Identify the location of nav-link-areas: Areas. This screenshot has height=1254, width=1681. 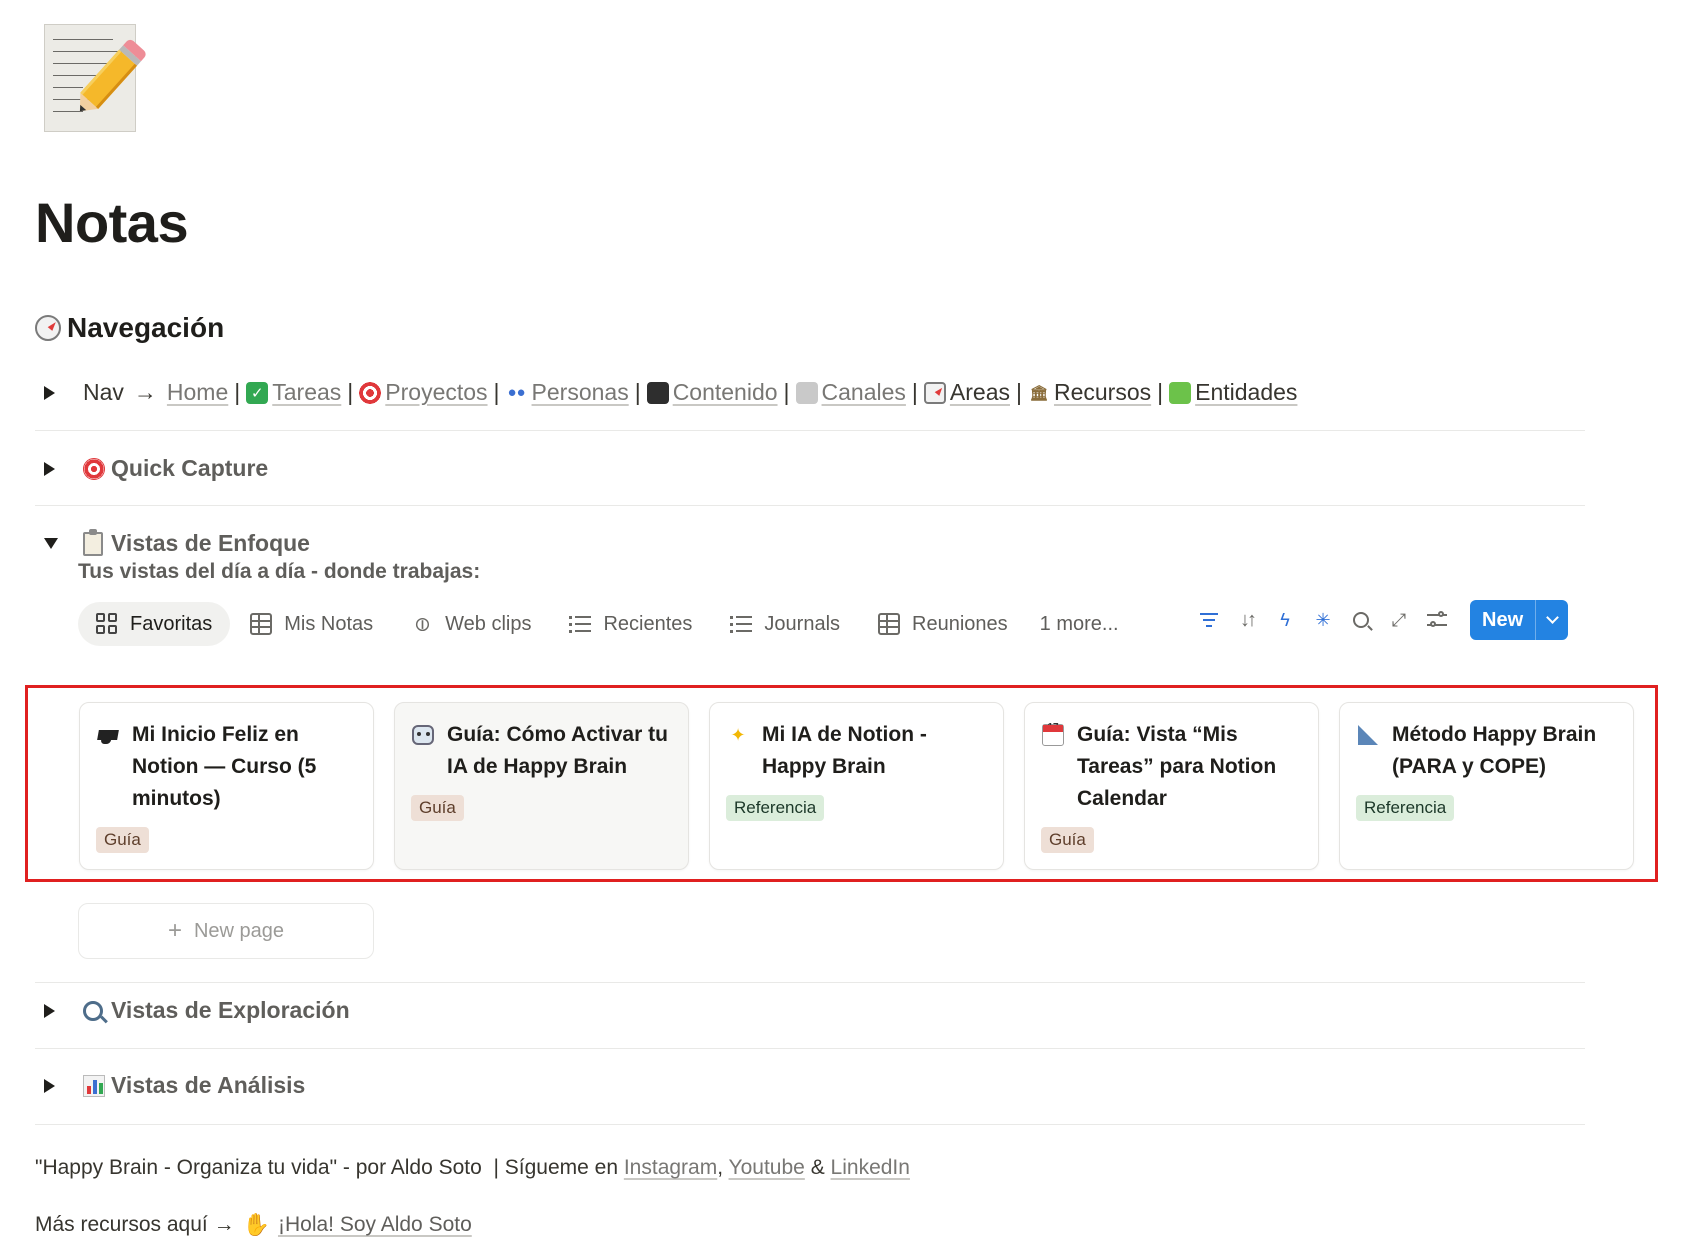
(980, 392).